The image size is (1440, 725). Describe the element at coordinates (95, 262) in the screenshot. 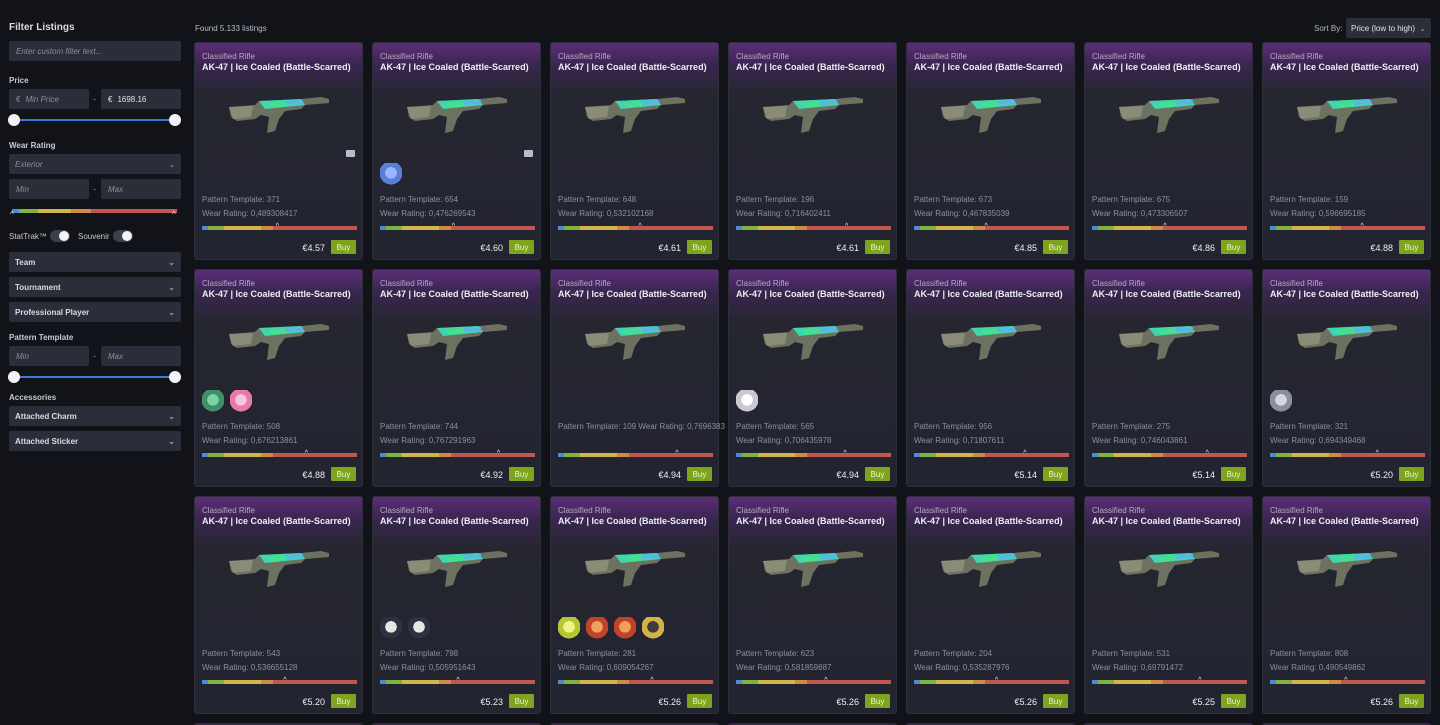

I see `team-select: Team ⌄` at that location.